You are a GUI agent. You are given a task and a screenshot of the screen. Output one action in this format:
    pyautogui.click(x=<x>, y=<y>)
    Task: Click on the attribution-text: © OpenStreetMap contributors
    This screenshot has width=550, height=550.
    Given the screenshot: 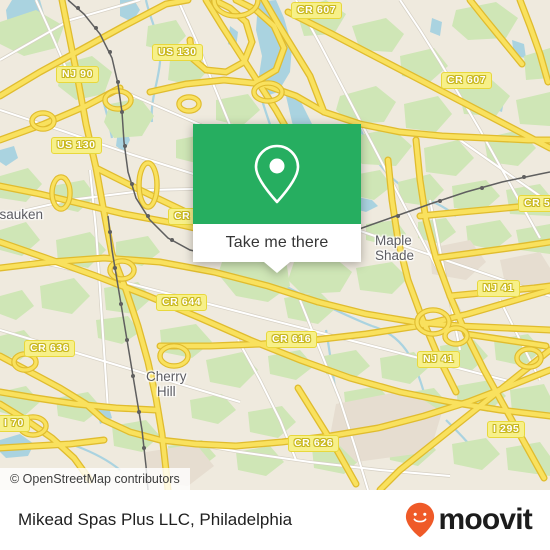 What is the action you would take?
    pyautogui.click(x=95, y=479)
    